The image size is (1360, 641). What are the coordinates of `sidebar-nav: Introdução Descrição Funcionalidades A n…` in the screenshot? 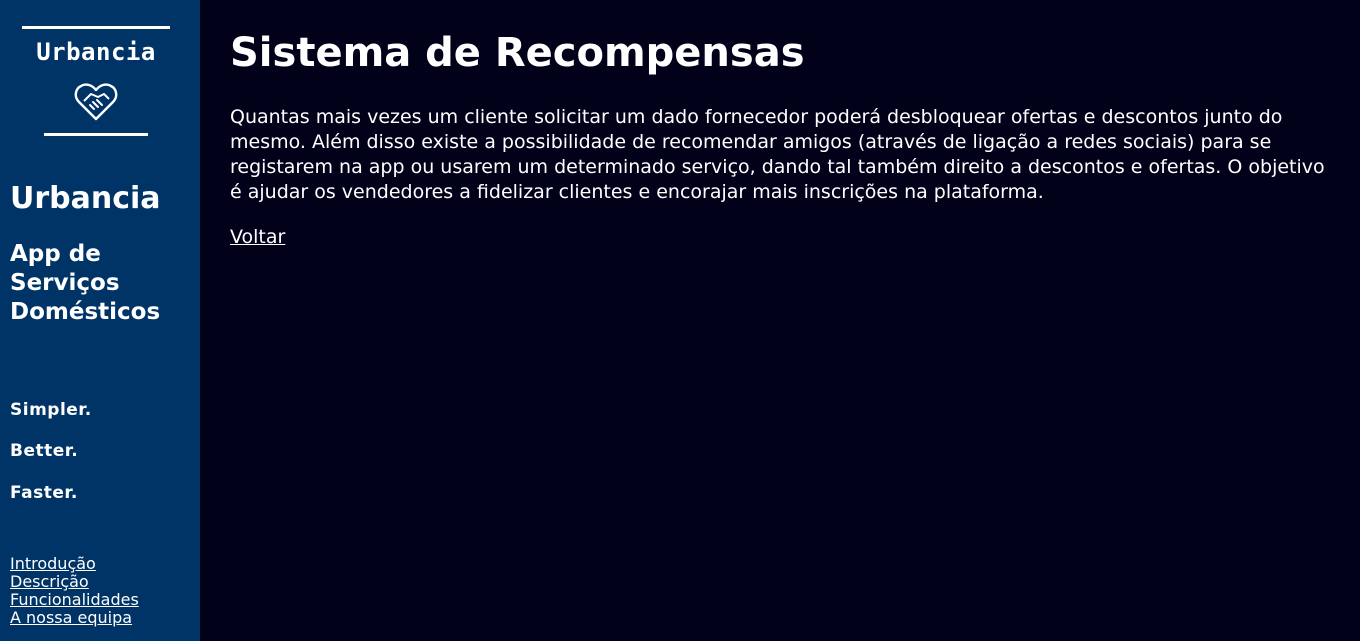 It's located at (74, 591).